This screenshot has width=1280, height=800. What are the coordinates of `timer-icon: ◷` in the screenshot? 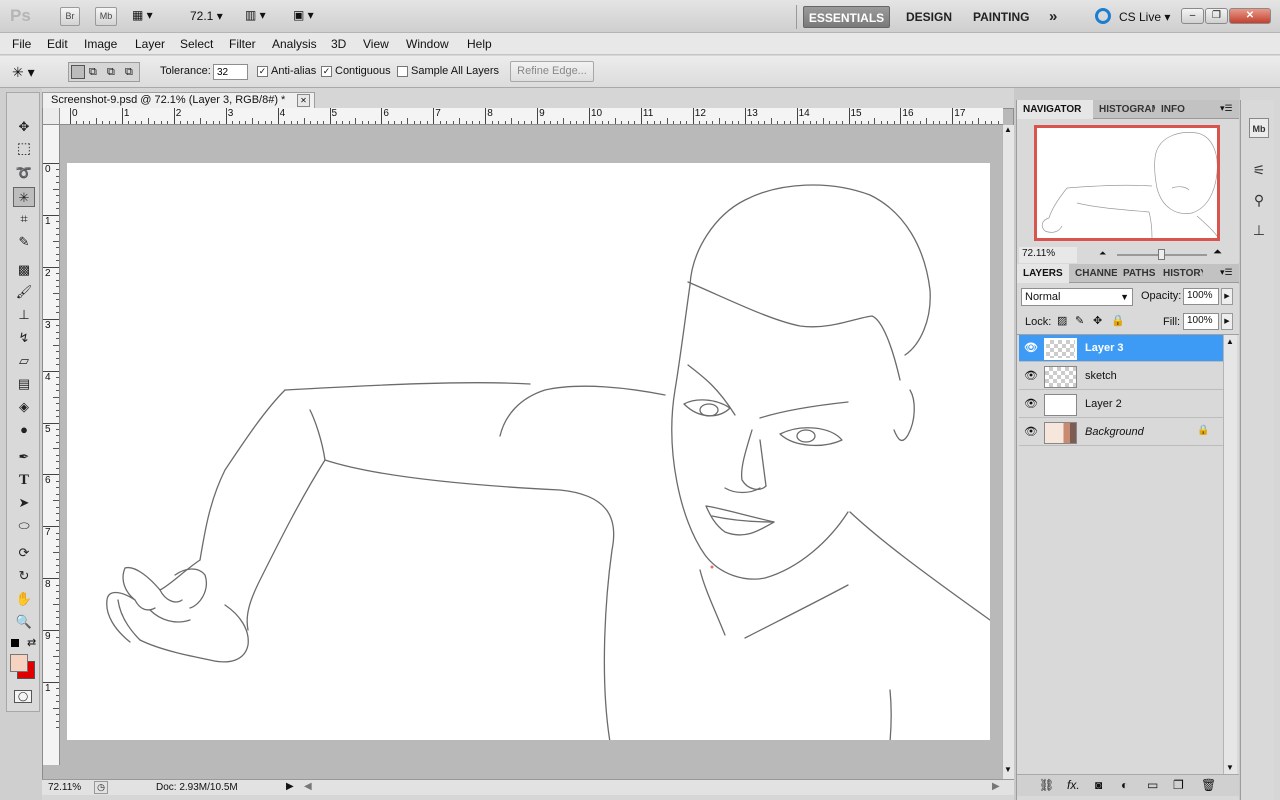 It's located at (101, 787).